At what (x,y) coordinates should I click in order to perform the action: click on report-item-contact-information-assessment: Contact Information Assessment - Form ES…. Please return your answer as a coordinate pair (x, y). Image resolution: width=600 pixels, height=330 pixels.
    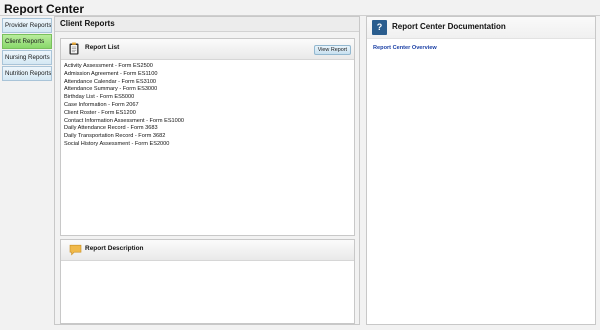
    Looking at the image, I should click on (209, 122).